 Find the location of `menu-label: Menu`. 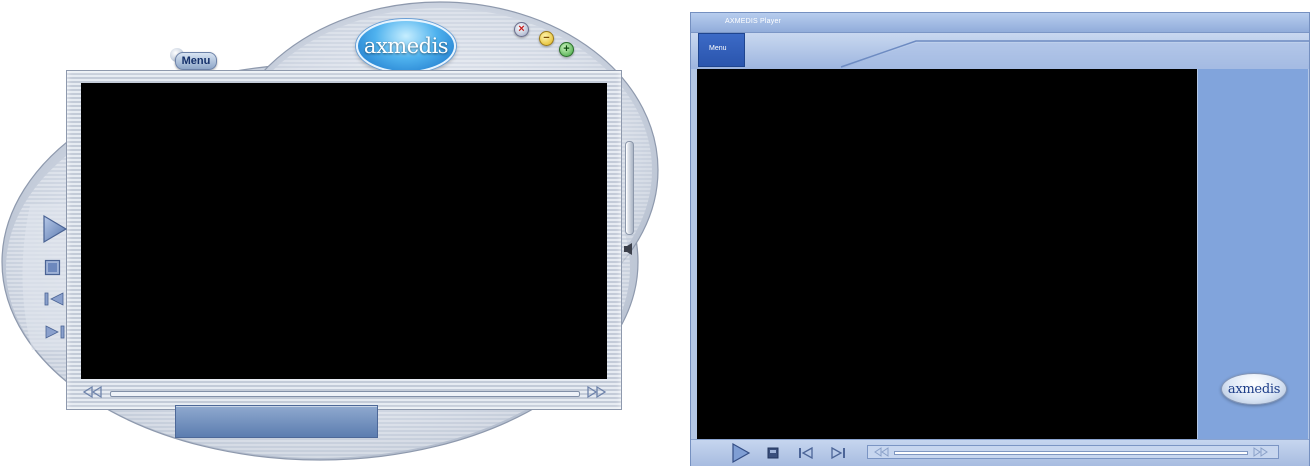

menu-label: Menu is located at coordinates (718, 48).